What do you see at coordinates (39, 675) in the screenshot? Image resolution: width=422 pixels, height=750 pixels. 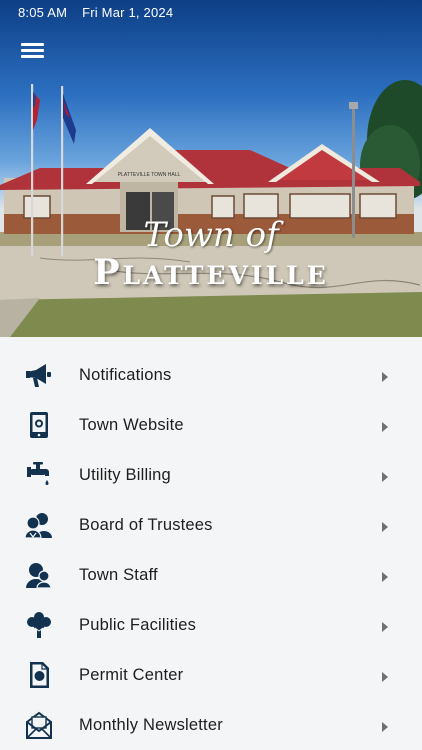 I see `document-icon` at bounding box center [39, 675].